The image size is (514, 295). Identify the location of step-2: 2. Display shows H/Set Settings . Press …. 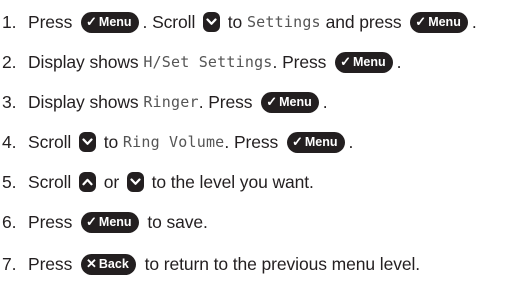
(201, 62).